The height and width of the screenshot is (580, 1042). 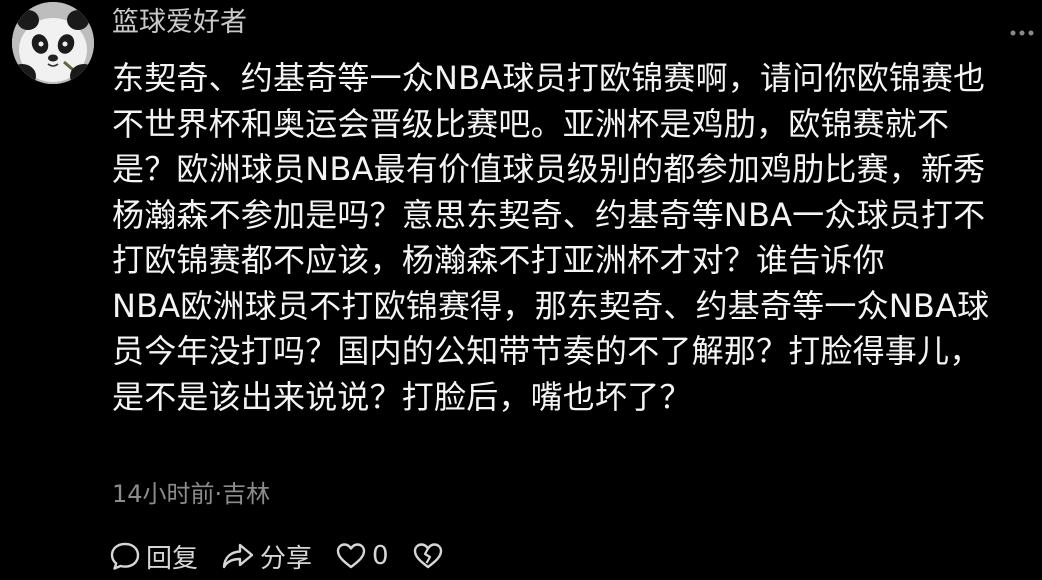 What do you see at coordinates (551, 305) in the screenshot?
I see `comment-line: NBA欧洲球员不打欧锦赛得，那东契奇、约基奇等一众NBA球` at bounding box center [551, 305].